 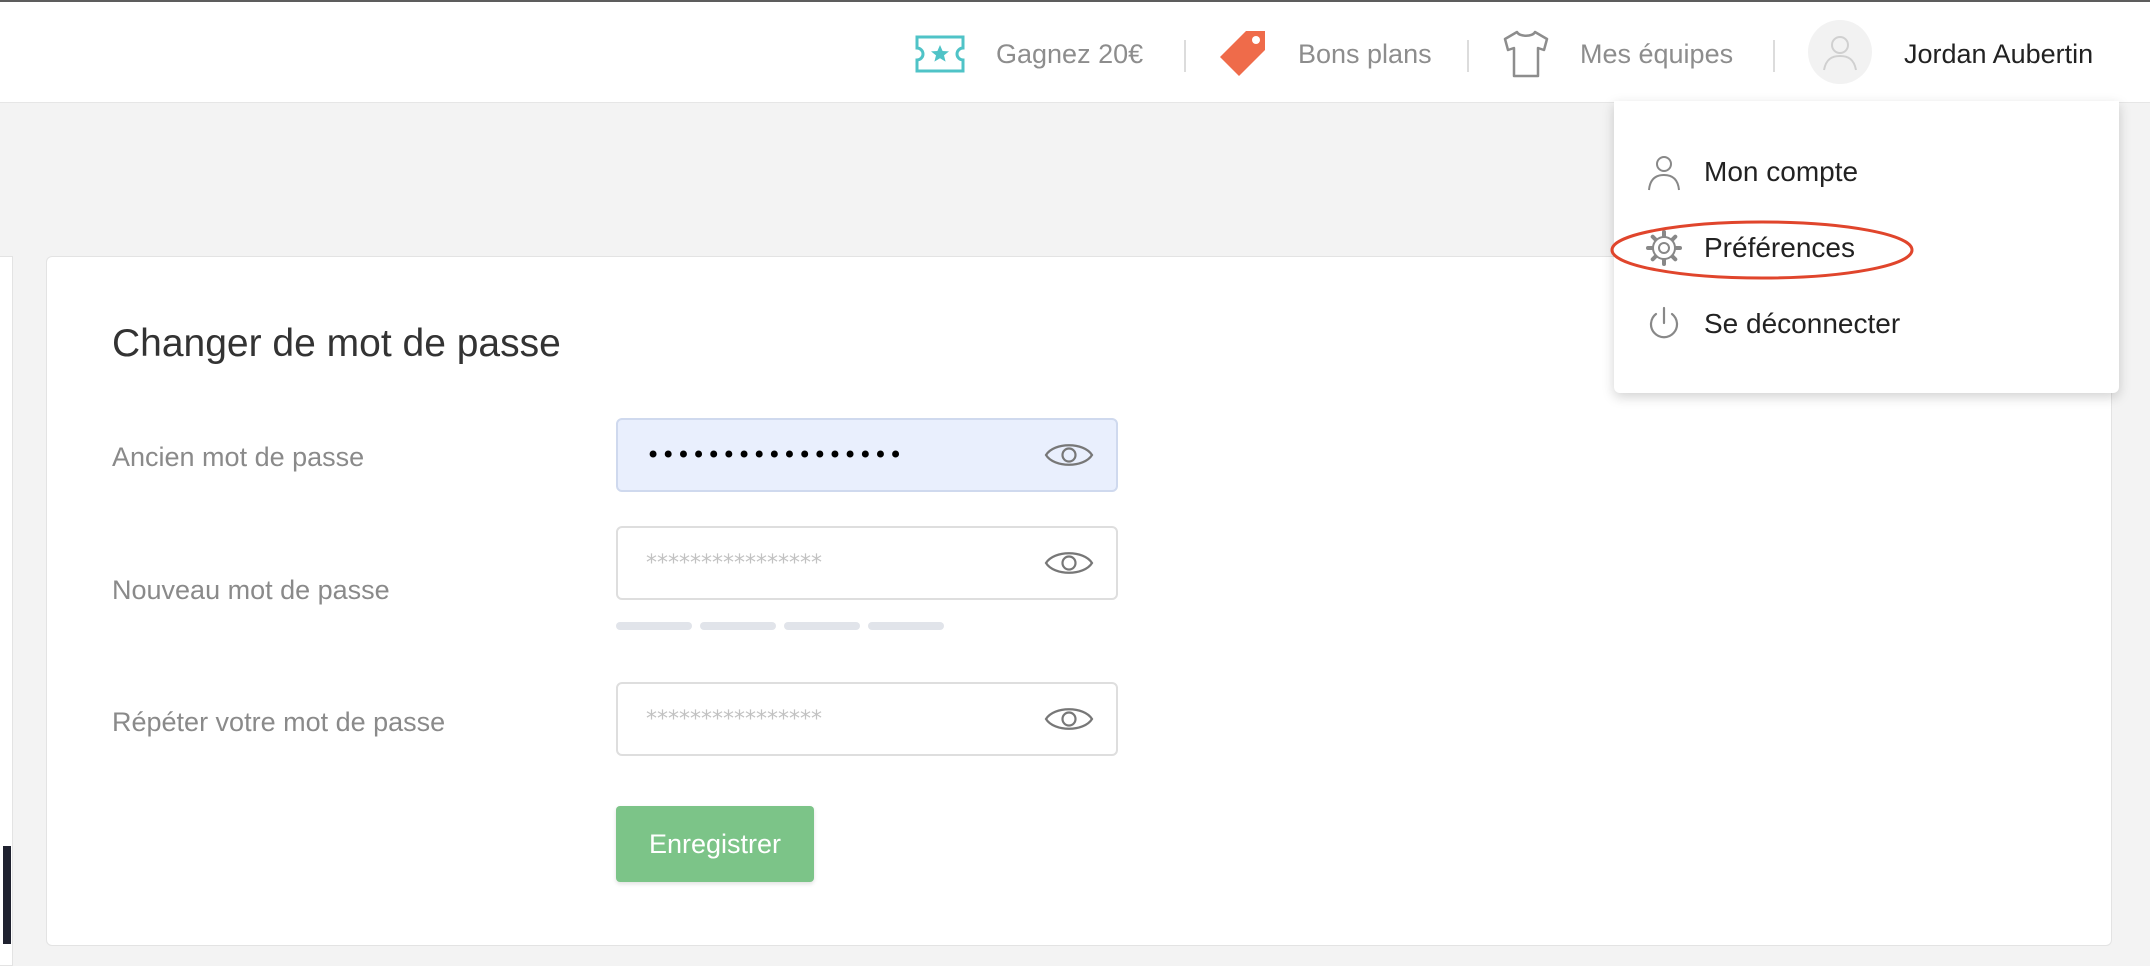 I want to click on repeat-password-label: Répéter votre mot de passe, so click(x=279, y=722).